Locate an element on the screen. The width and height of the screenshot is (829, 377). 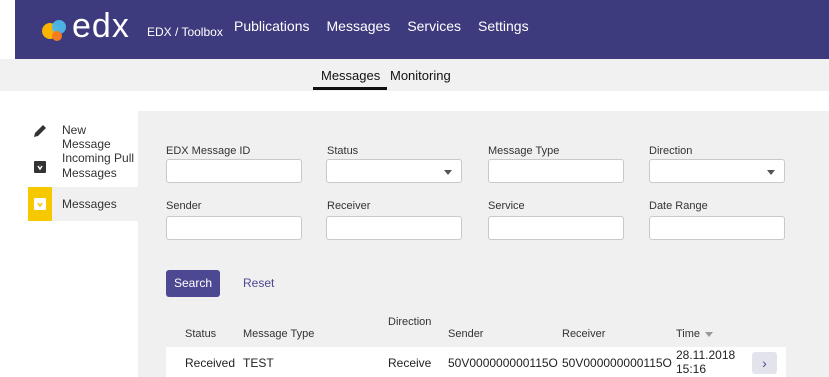
message-type-input is located at coordinates (556, 171).